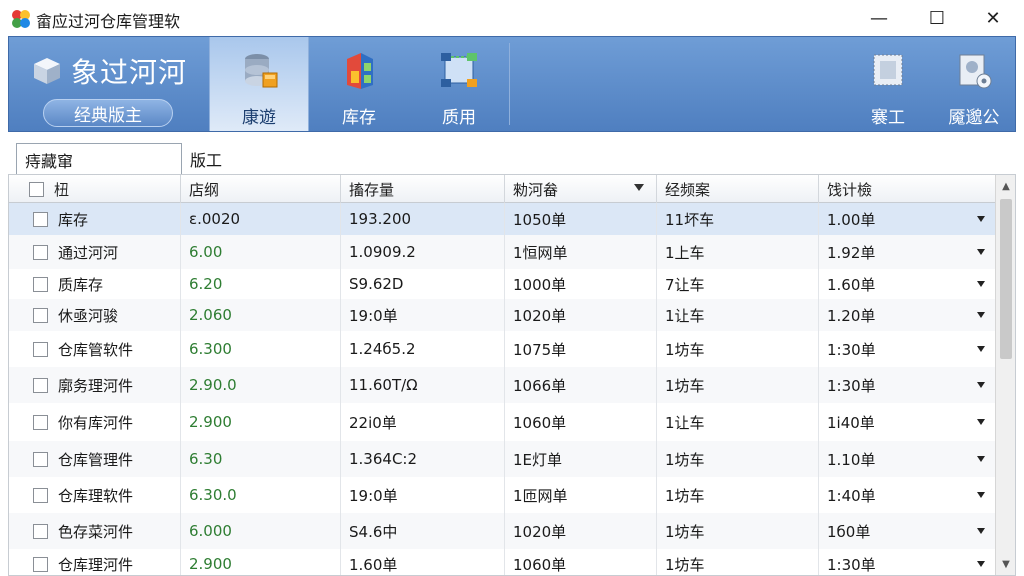  Describe the element at coordinates (261, 562) in the screenshot. I see `table-cell: 2.900` at that location.